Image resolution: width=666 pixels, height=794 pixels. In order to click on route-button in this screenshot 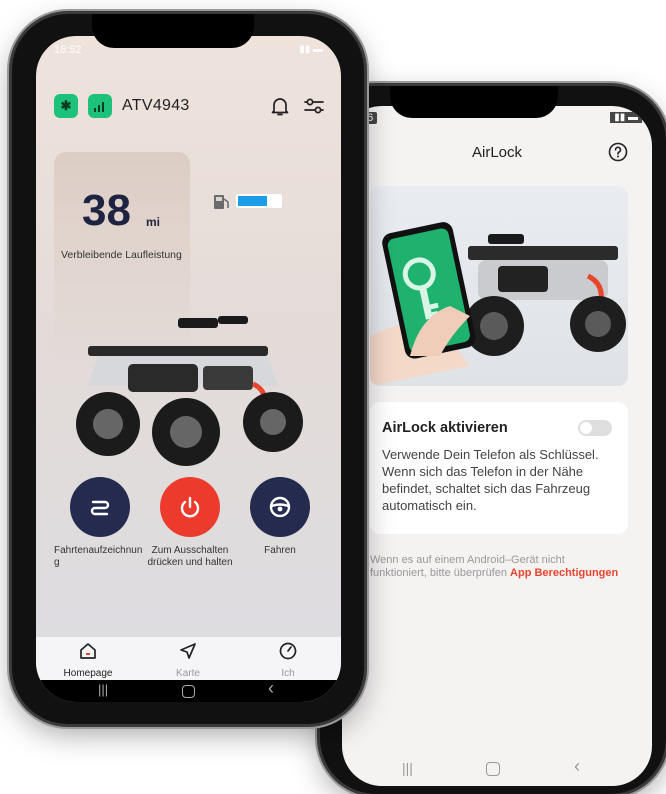, I will do `click(100, 507)`.